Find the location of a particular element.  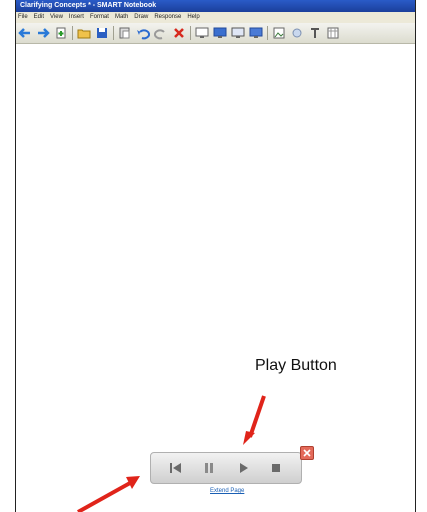

annotation-arrows is located at coordinates (171, 453).